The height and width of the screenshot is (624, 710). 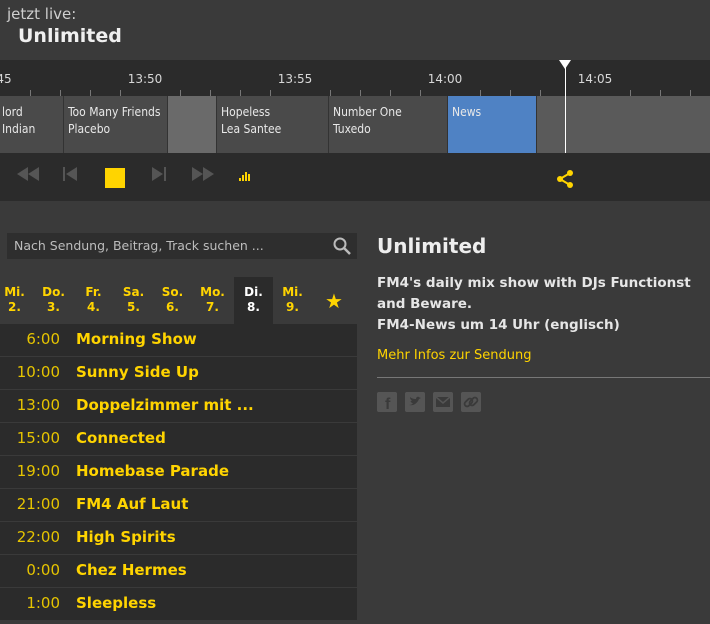 What do you see at coordinates (131, 570) in the screenshot?
I see `show-name: Chez Hermes` at bounding box center [131, 570].